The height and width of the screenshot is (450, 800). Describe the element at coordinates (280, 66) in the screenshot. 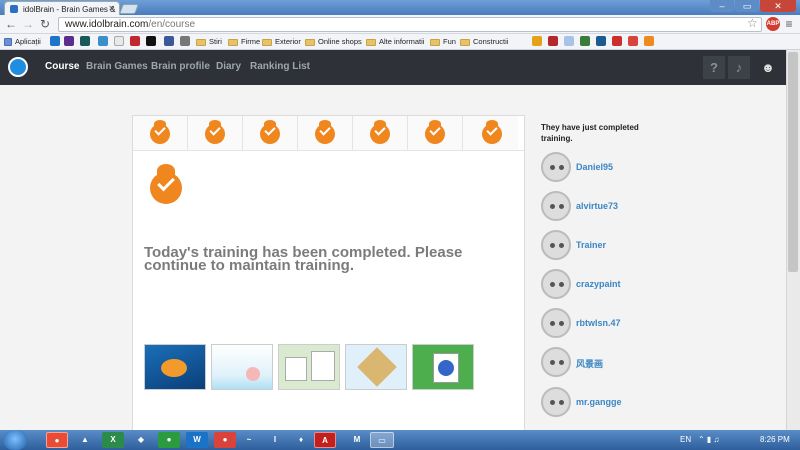

I see `nav-ranking-list: Ranking List` at that location.